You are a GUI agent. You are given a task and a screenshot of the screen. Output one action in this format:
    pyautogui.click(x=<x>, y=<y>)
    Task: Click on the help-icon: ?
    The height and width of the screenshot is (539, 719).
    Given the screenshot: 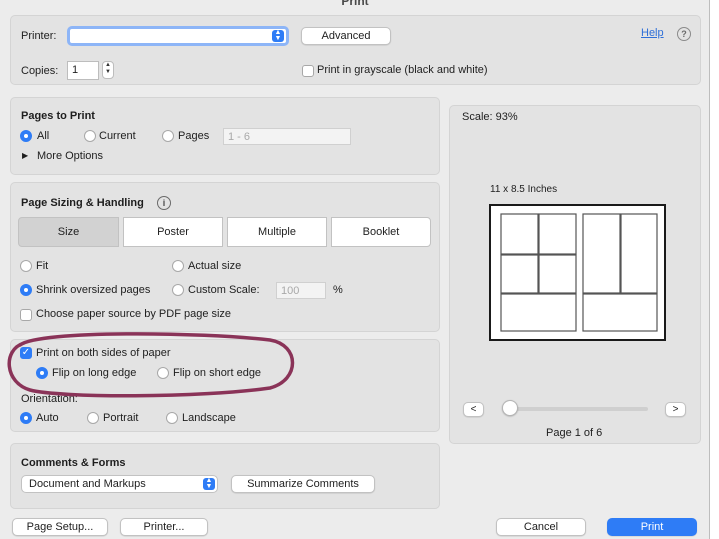 What is the action you would take?
    pyautogui.click(x=684, y=34)
    